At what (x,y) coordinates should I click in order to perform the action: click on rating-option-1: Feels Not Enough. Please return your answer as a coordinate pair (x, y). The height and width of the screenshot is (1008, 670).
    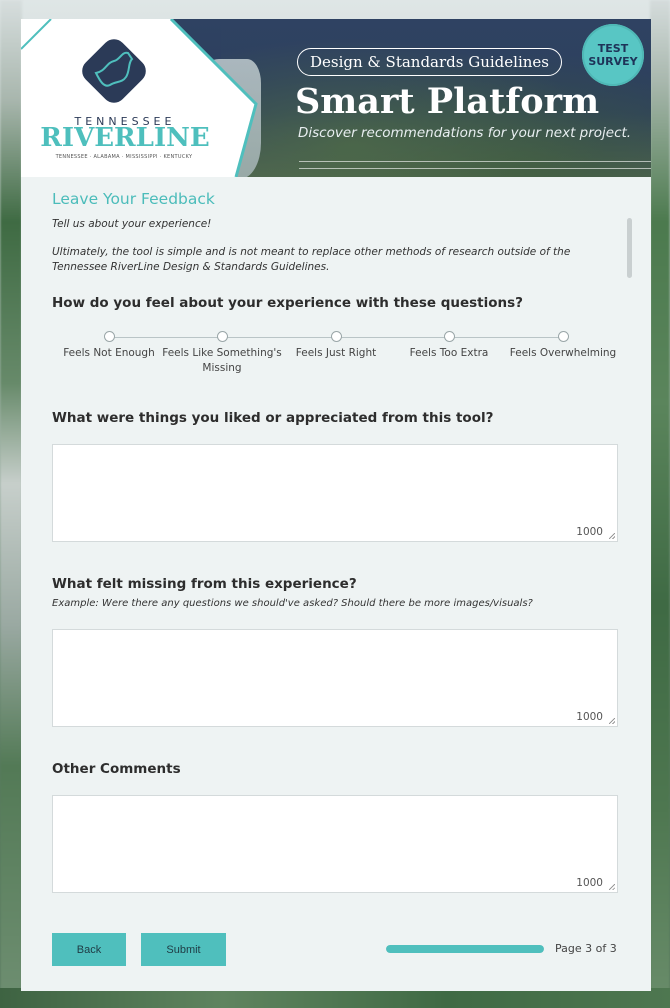
    Looking at the image, I should click on (109, 345).